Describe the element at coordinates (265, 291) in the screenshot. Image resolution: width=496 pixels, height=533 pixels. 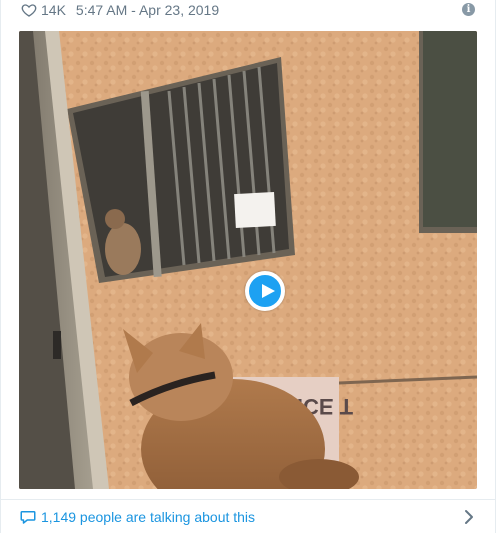
I see `play-icon` at that location.